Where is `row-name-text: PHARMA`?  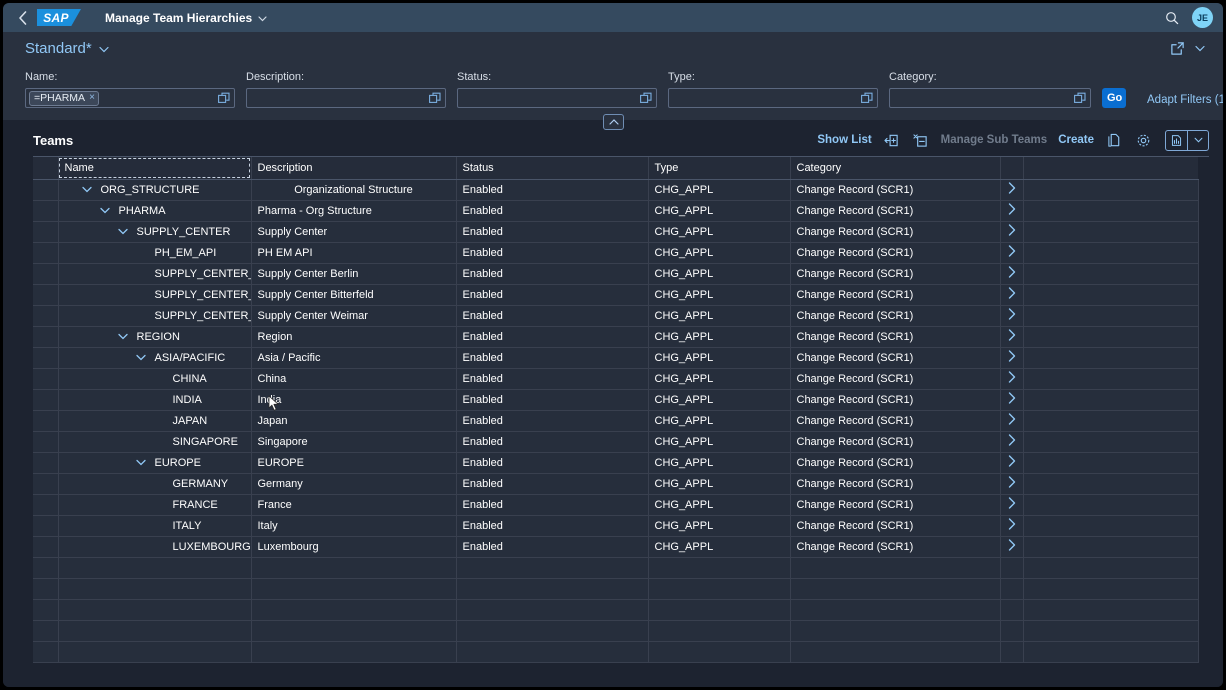
row-name-text: PHARMA is located at coordinates (142, 210).